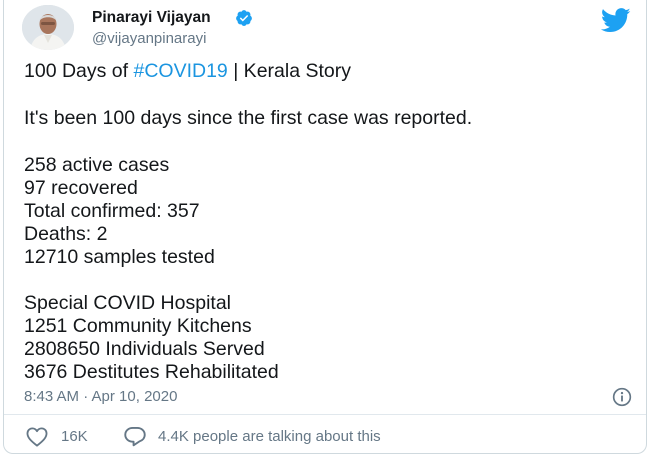  What do you see at coordinates (66, 234) in the screenshot?
I see `stat-line: Deaths: 2` at bounding box center [66, 234].